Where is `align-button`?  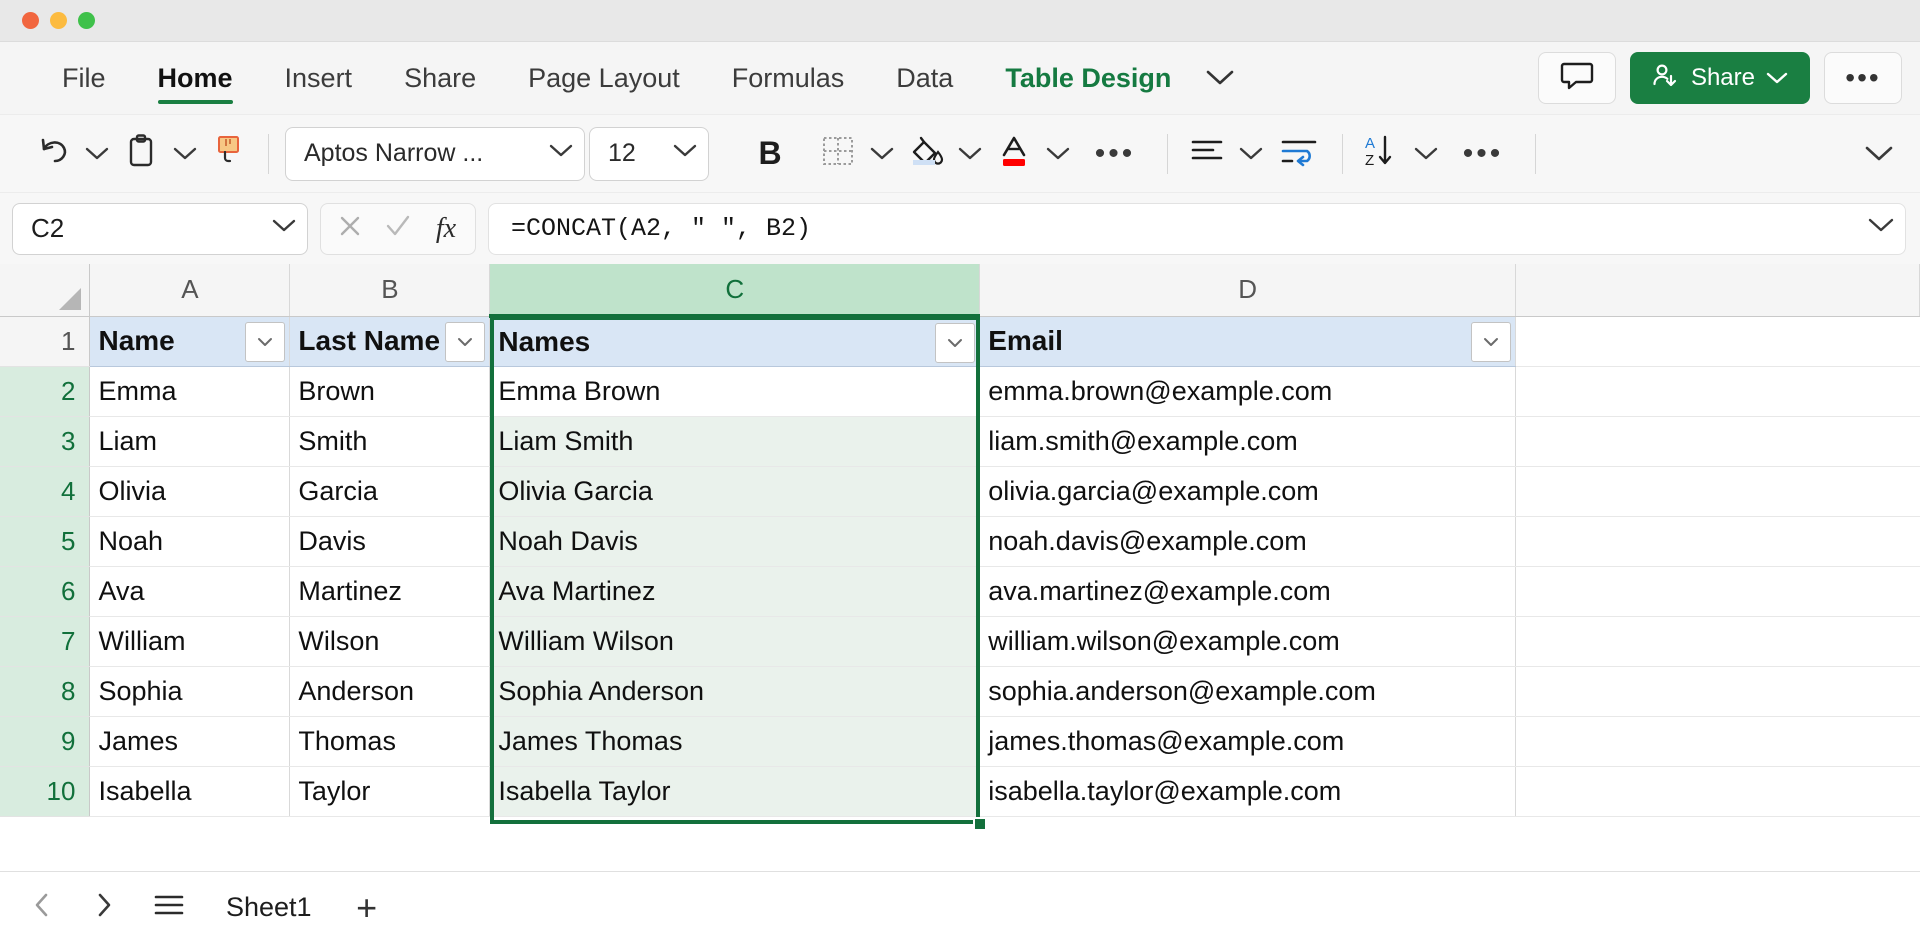 align-button is located at coordinates (1207, 154).